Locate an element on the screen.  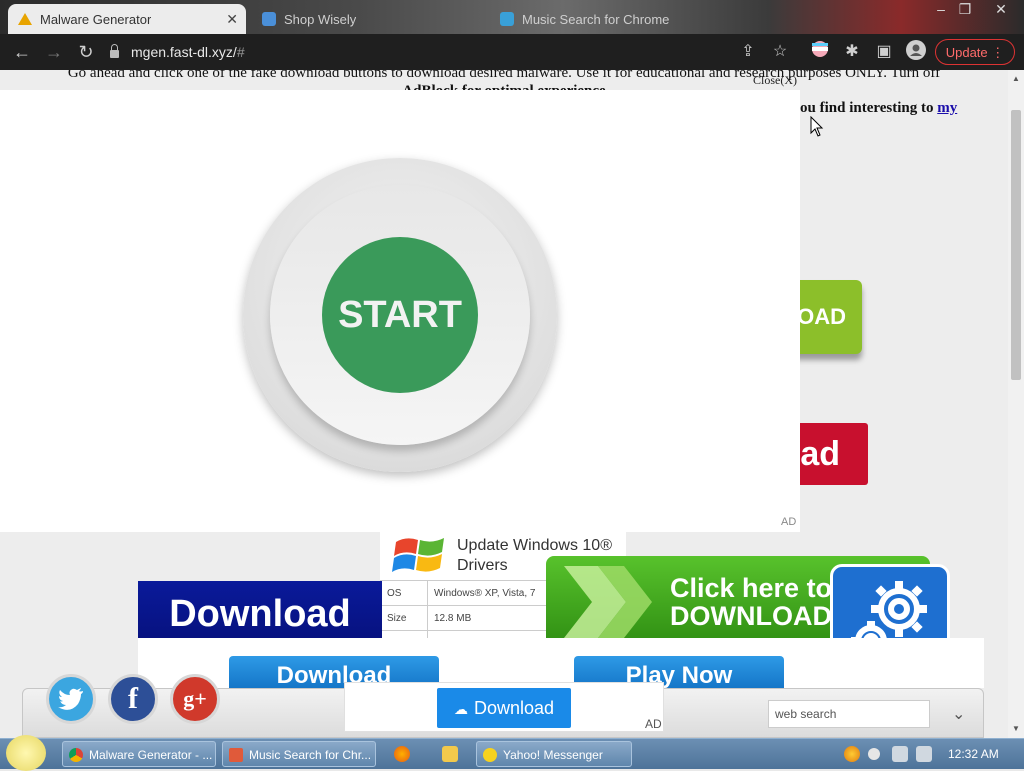
twitter-icon is located at coordinates (71, 699).